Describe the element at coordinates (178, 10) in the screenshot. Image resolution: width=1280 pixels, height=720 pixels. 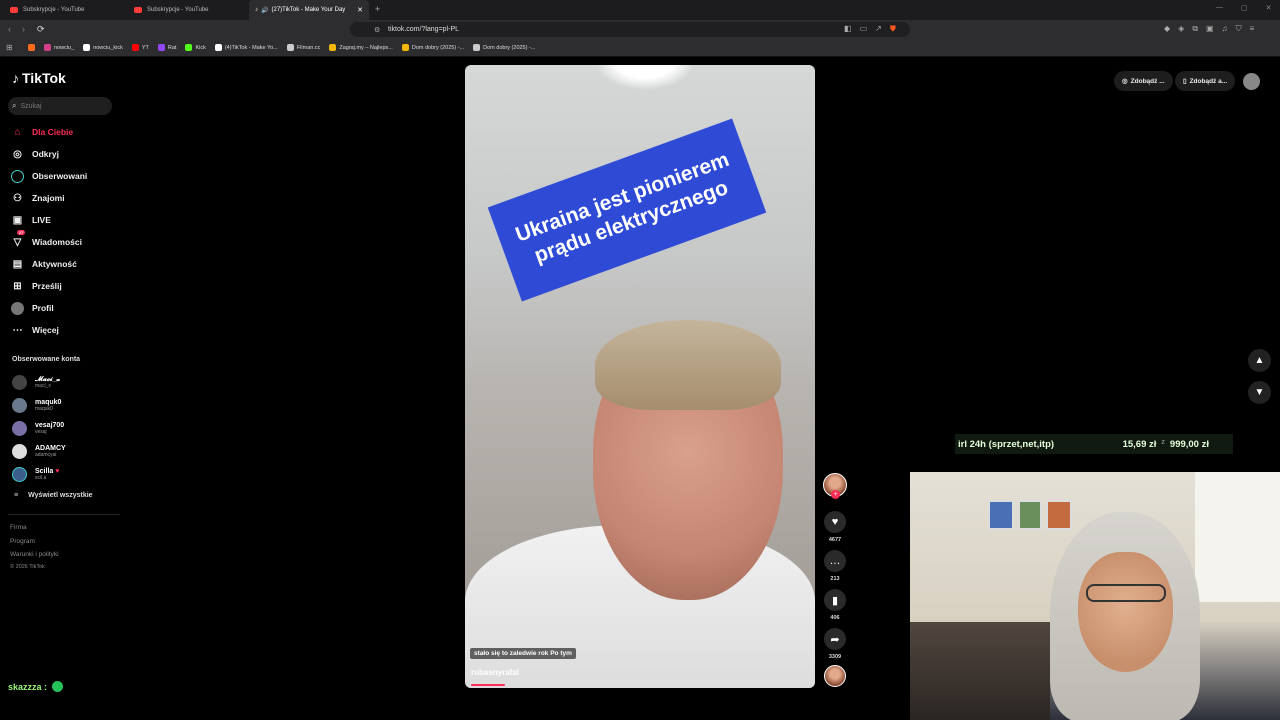
I see `tab-label: Subskrypcje - YouTube` at that location.